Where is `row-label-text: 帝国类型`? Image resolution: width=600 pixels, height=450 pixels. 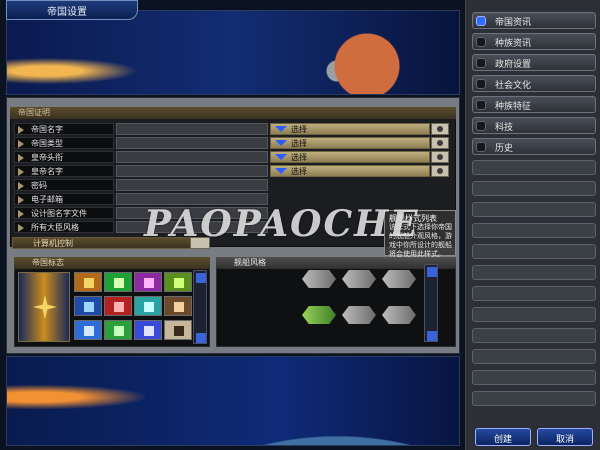
row-label-text: 帝国类型 is located at coordinates (47, 143).